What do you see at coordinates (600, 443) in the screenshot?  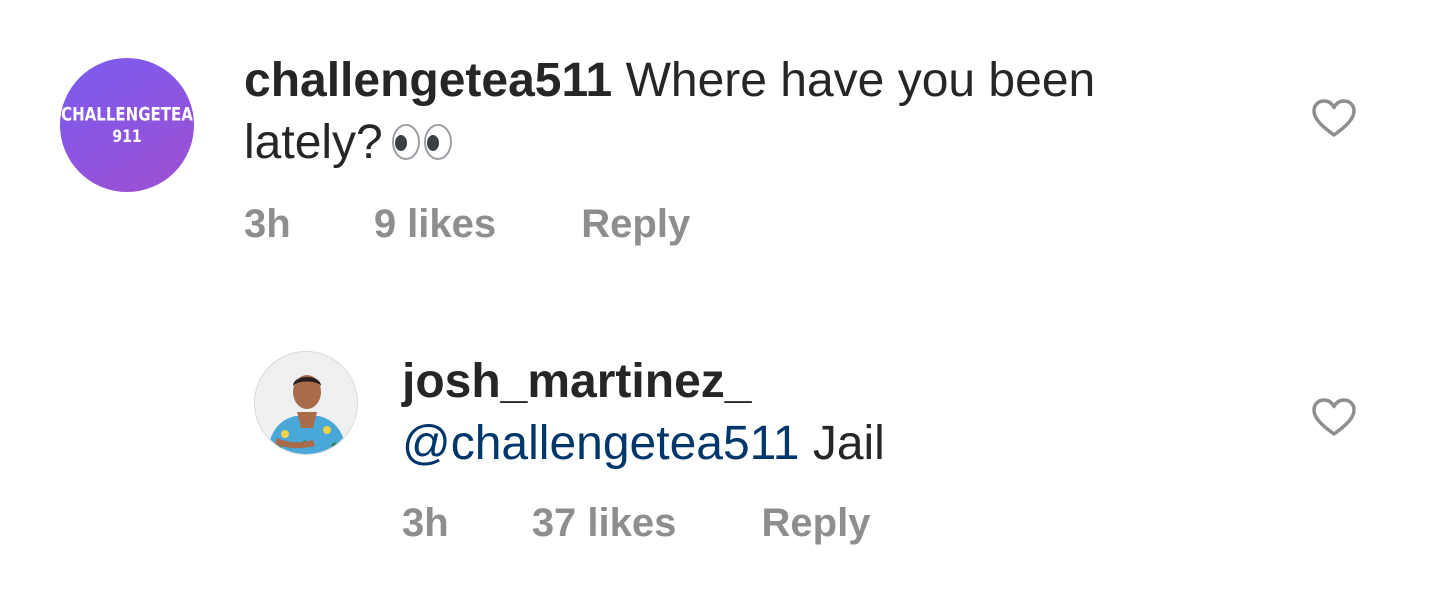 I see `mention-link: @challengetea511` at bounding box center [600, 443].